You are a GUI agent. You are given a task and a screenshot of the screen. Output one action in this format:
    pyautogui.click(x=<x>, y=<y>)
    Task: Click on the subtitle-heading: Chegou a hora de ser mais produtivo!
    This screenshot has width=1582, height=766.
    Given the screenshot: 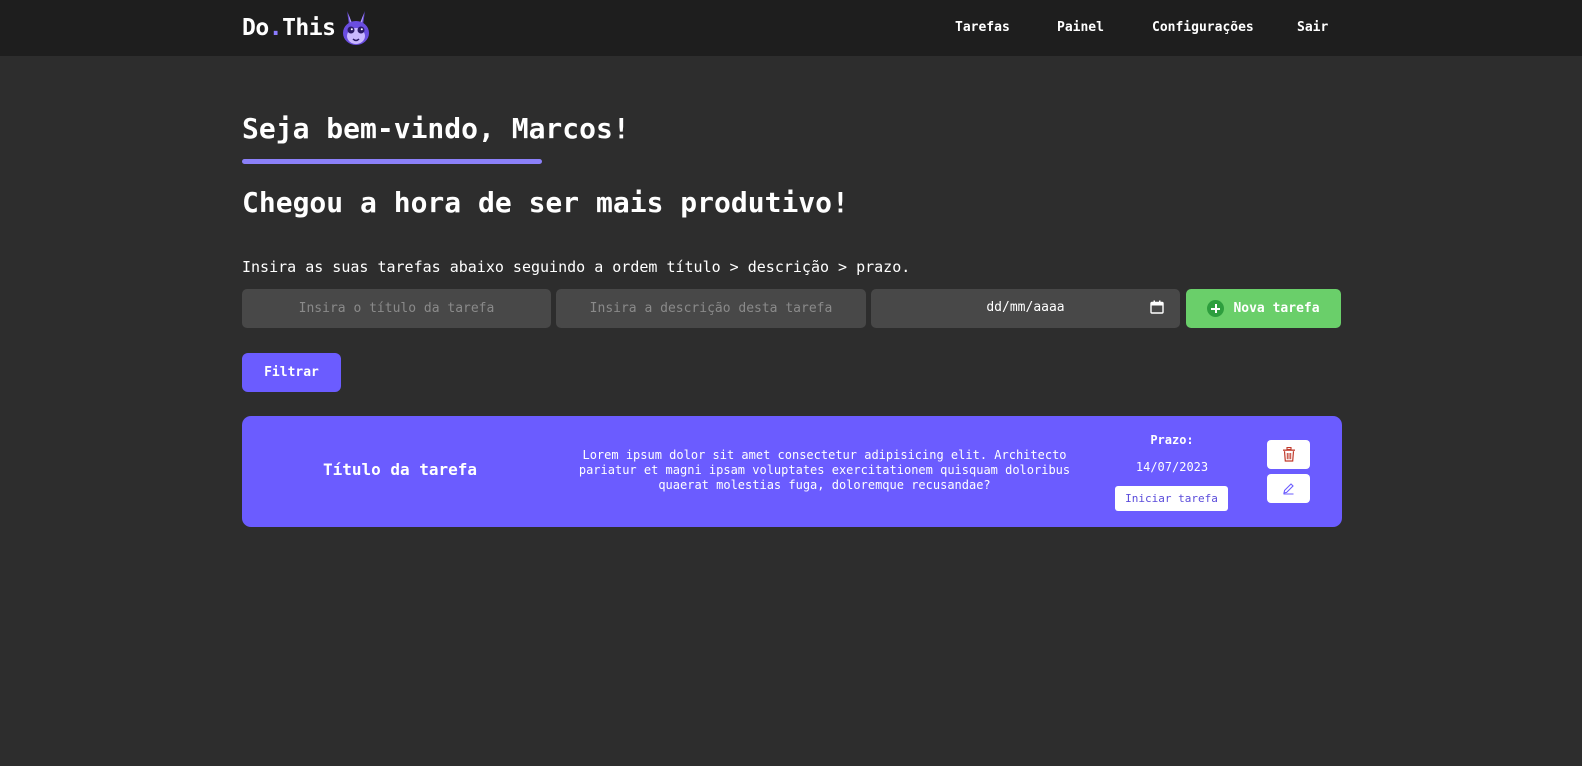 What is the action you would take?
    pyautogui.click(x=545, y=202)
    